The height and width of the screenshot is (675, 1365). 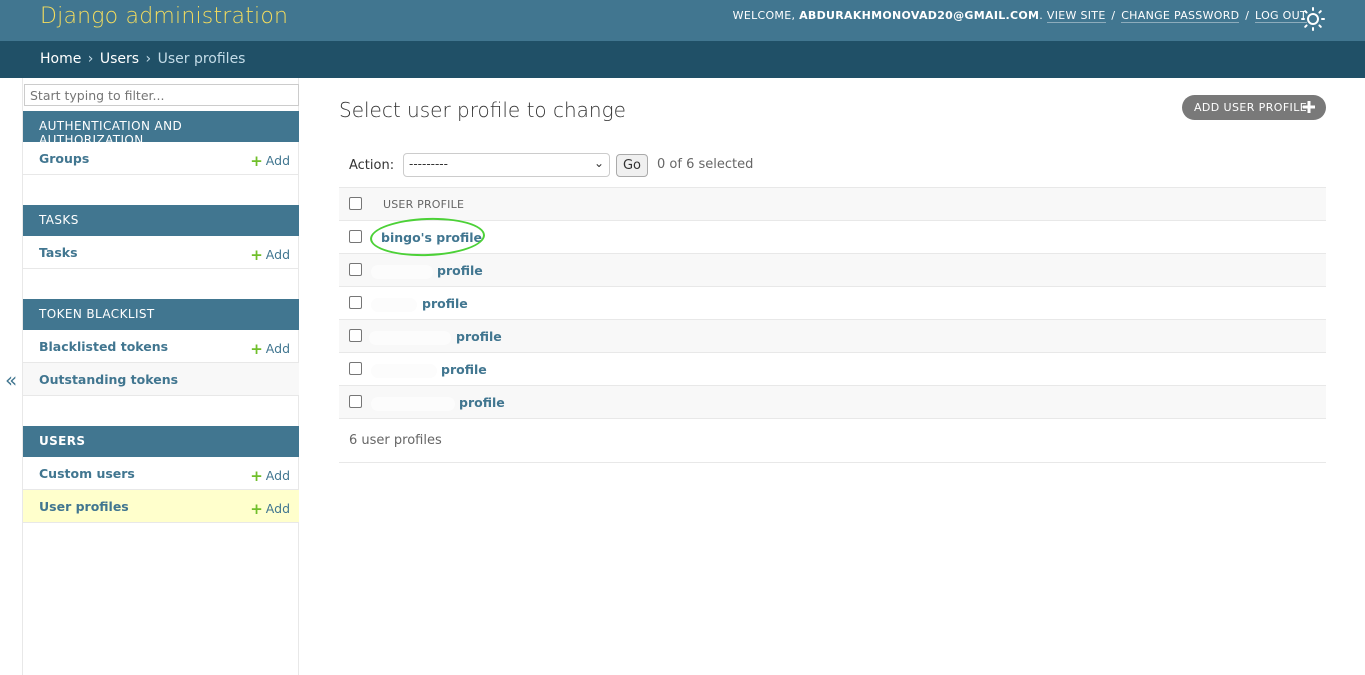 I want to click on page-title: Select user profile to change, so click(x=482, y=110).